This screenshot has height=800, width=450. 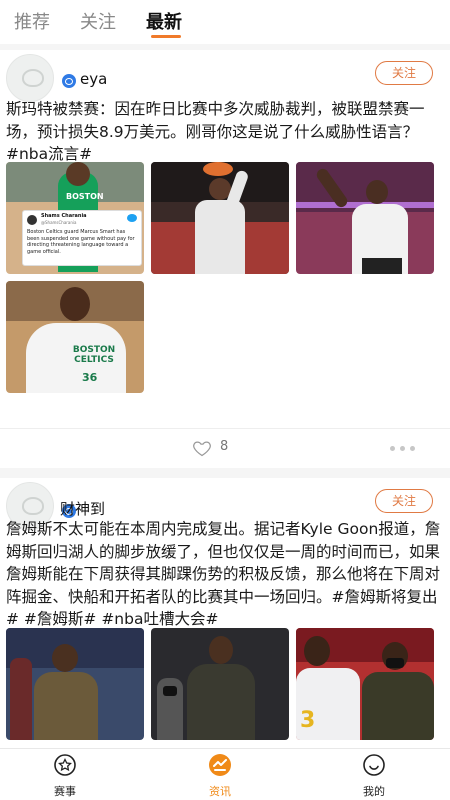 What do you see at coordinates (69, 81) in the screenshot?
I see `verified-badge-icon` at bounding box center [69, 81].